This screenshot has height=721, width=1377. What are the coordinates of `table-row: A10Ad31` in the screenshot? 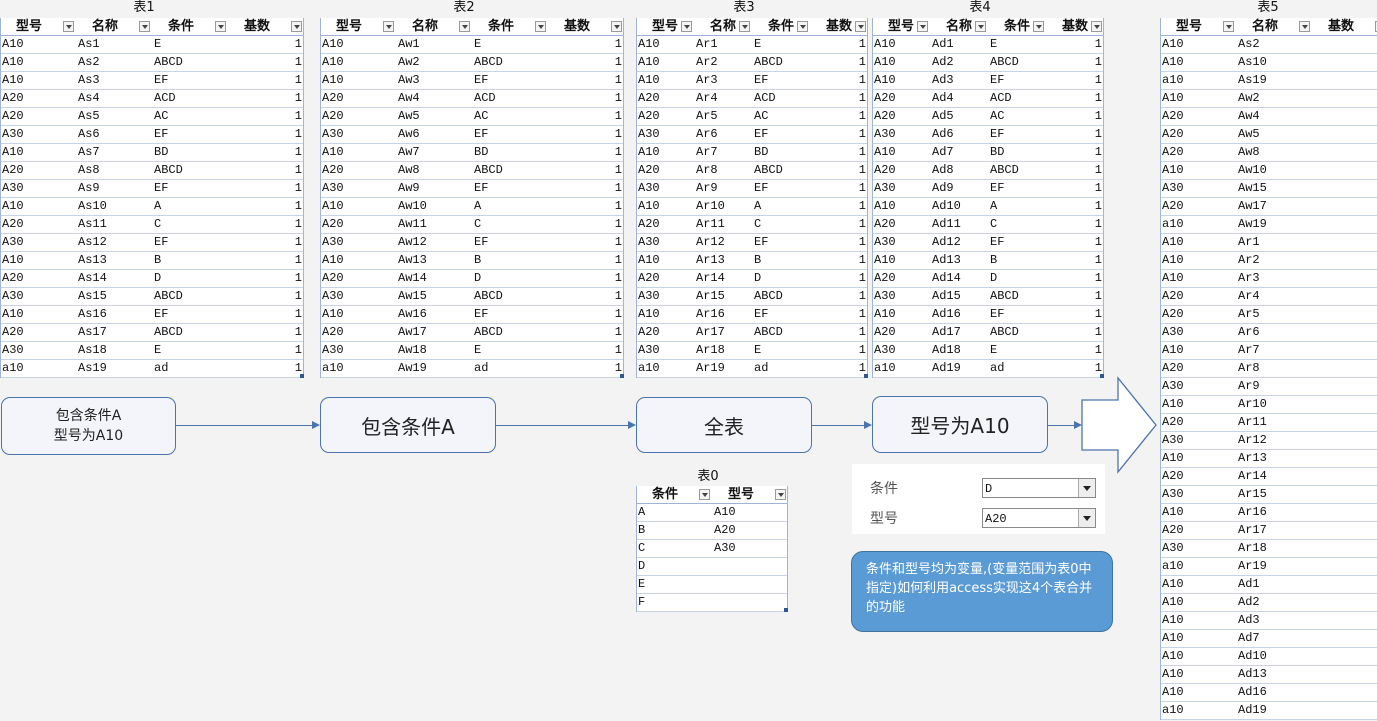 It's located at (1268, 620).